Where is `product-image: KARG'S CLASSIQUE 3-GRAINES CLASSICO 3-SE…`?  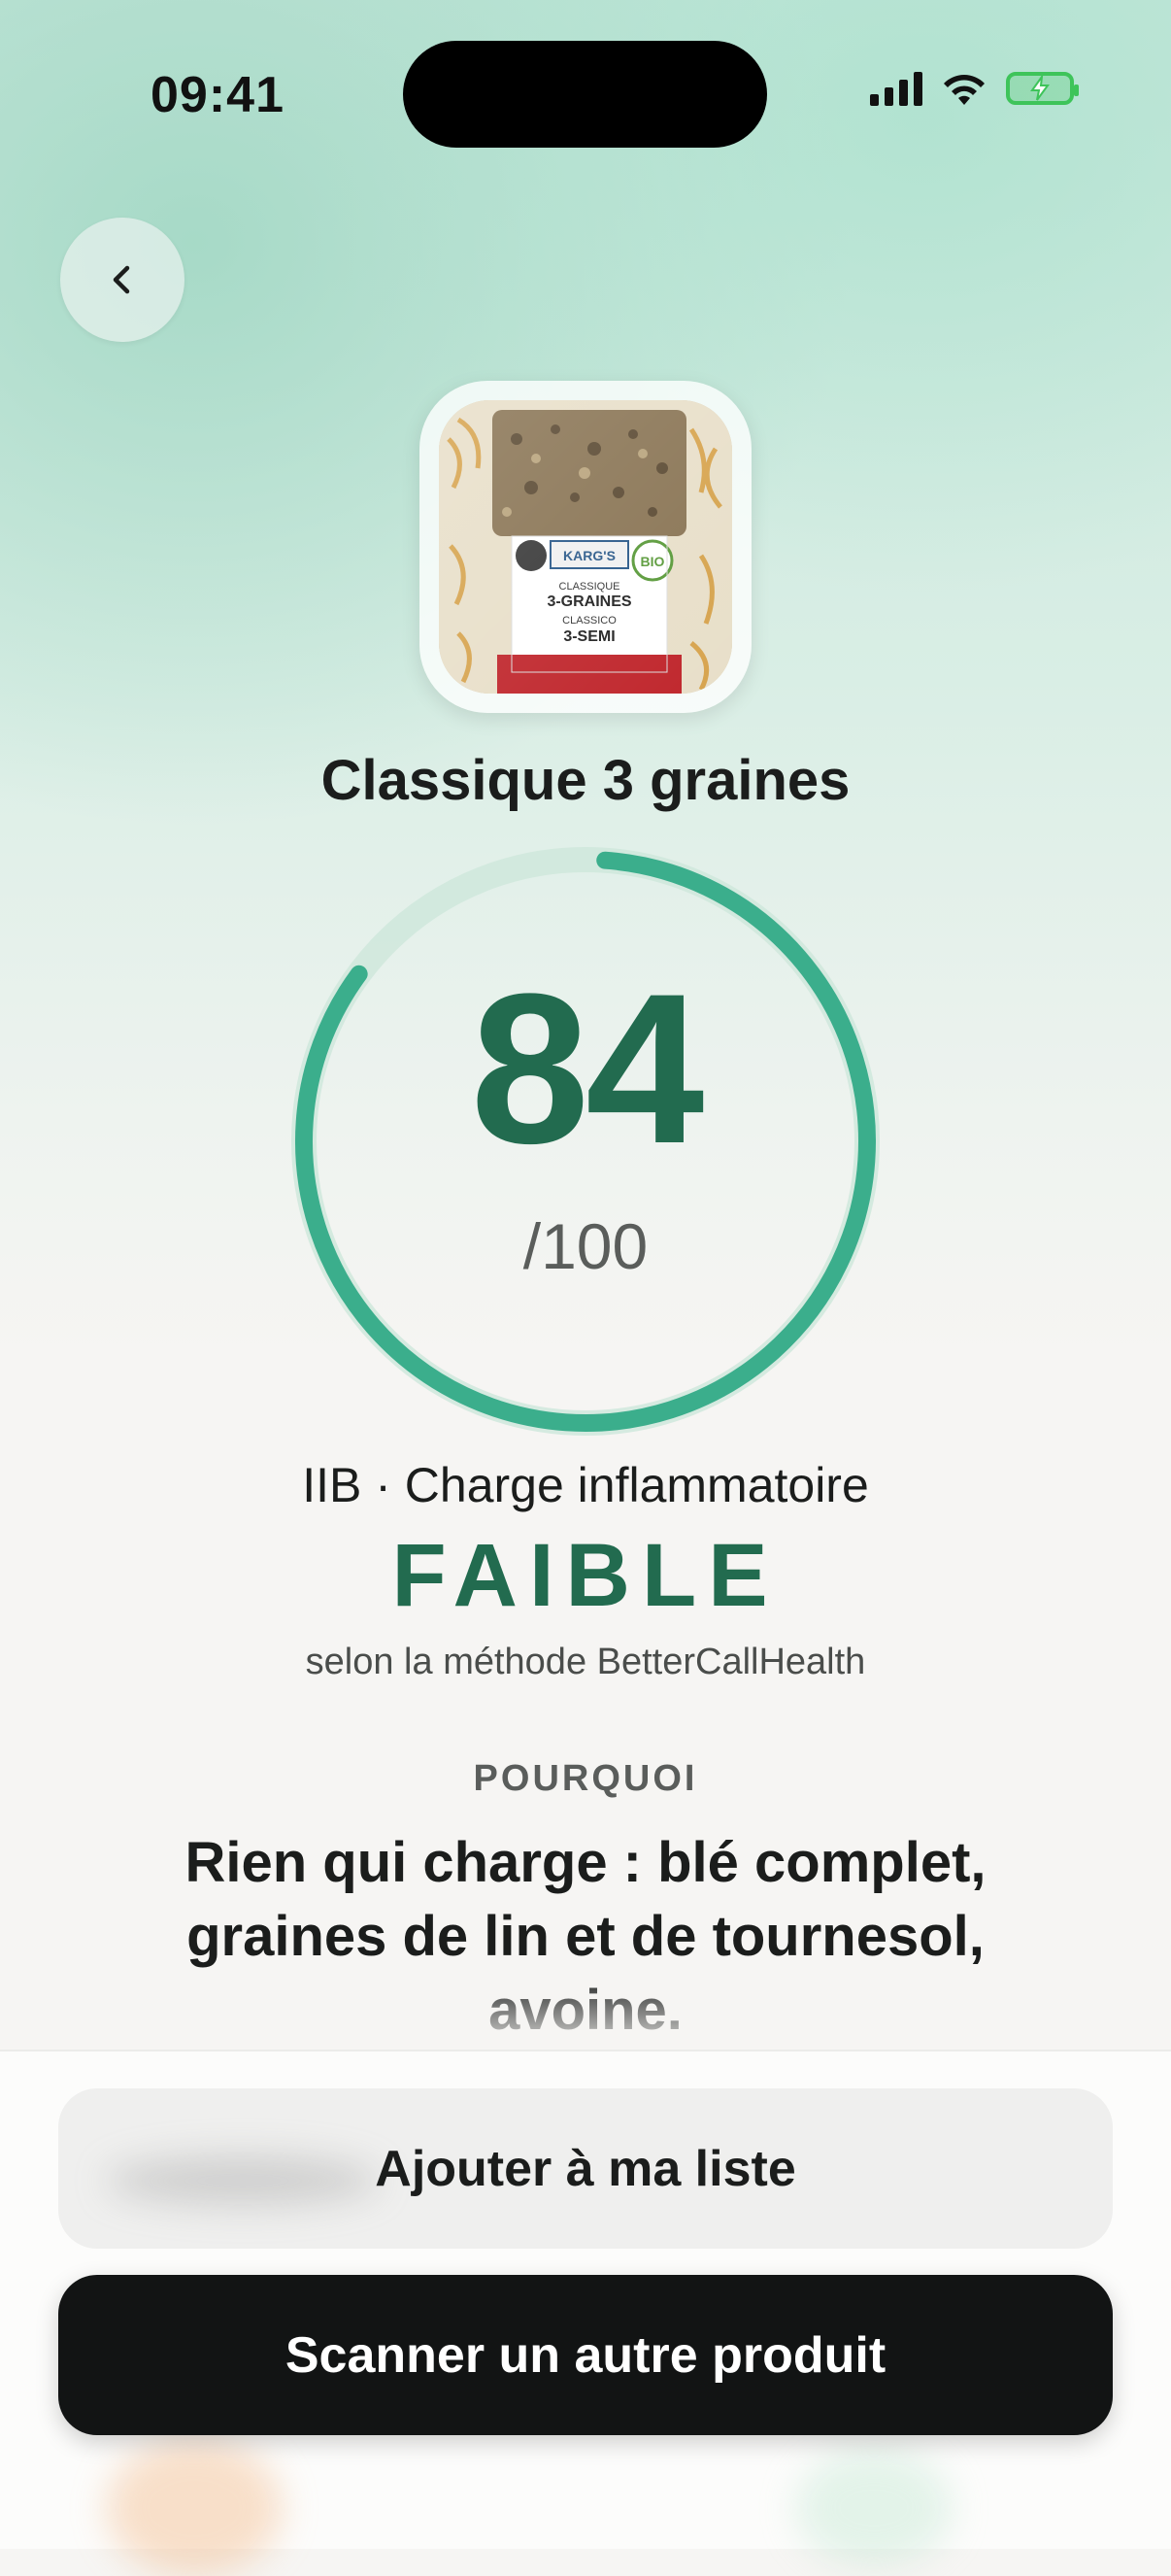 product-image: KARG'S CLASSIQUE 3-GRAINES CLASSICO 3-SE… is located at coordinates (585, 547).